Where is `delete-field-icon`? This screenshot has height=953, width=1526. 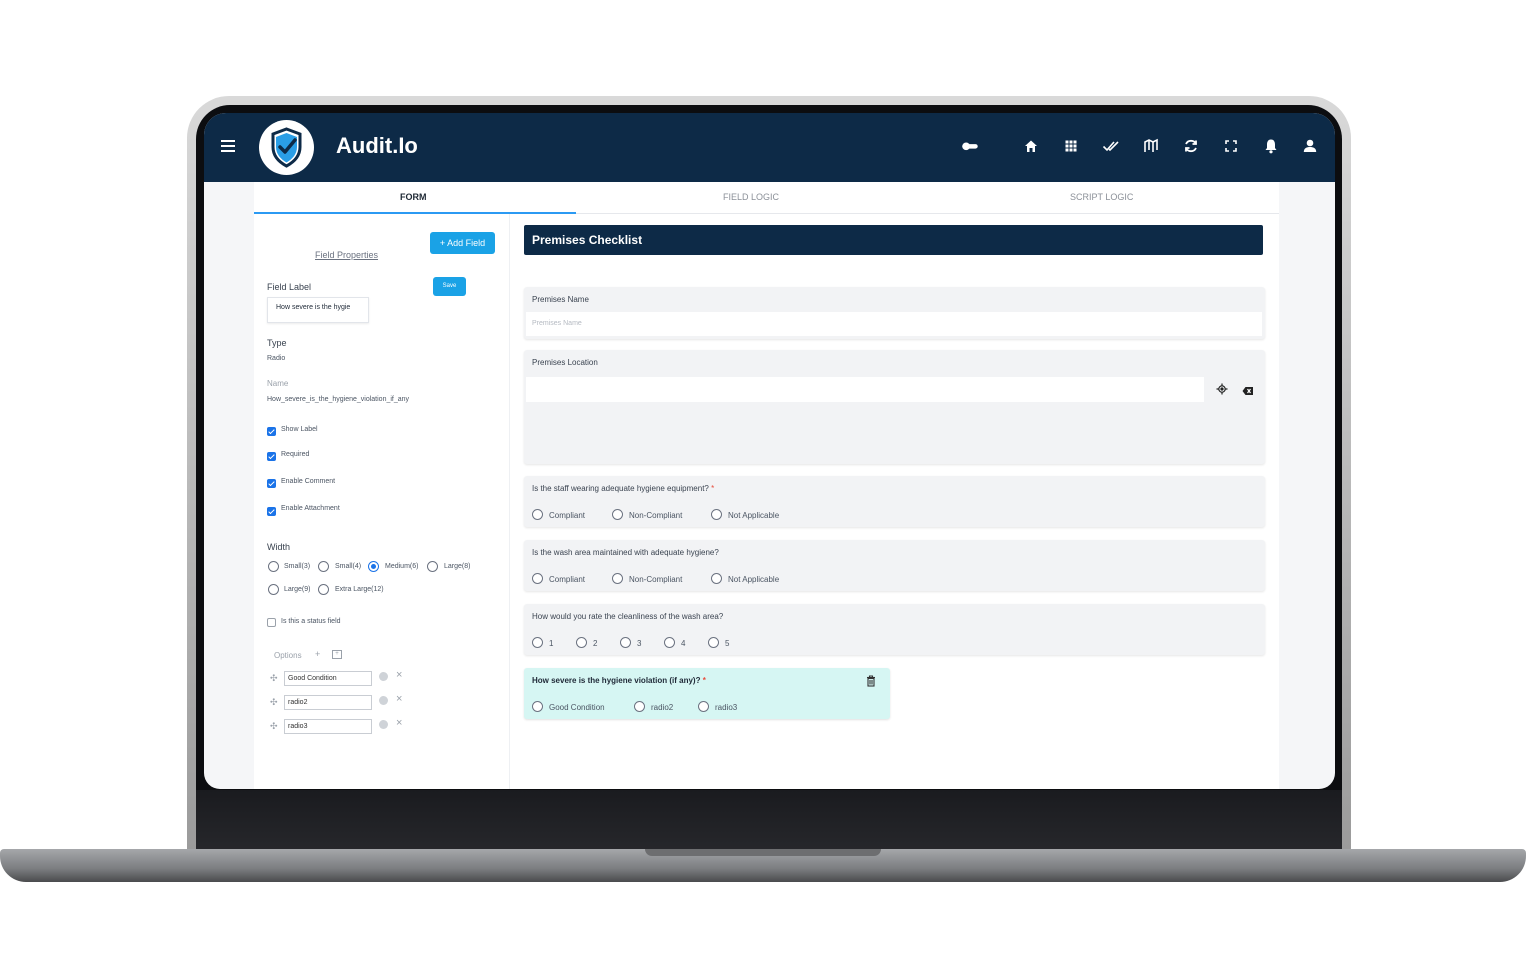 delete-field-icon is located at coordinates (871, 680).